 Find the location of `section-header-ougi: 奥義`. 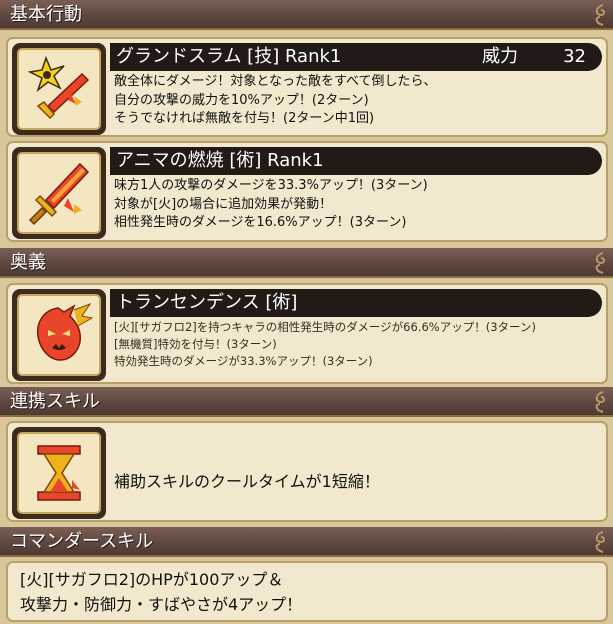

section-header-ougi: 奥義 is located at coordinates (306, 263).